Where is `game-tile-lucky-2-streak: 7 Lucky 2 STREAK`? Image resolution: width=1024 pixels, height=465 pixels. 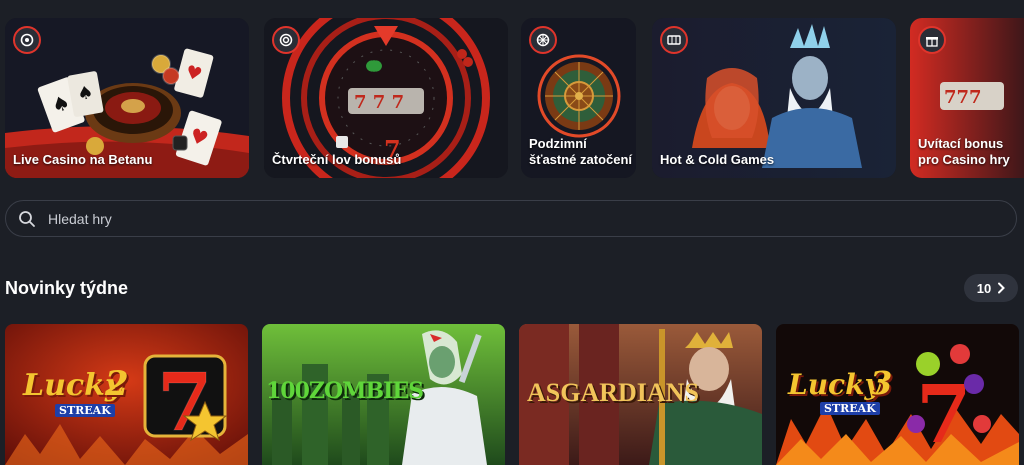 game-tile-lucky-2-streak: 7 Lucky 2 STREAK is located at coordinates (126, 394).